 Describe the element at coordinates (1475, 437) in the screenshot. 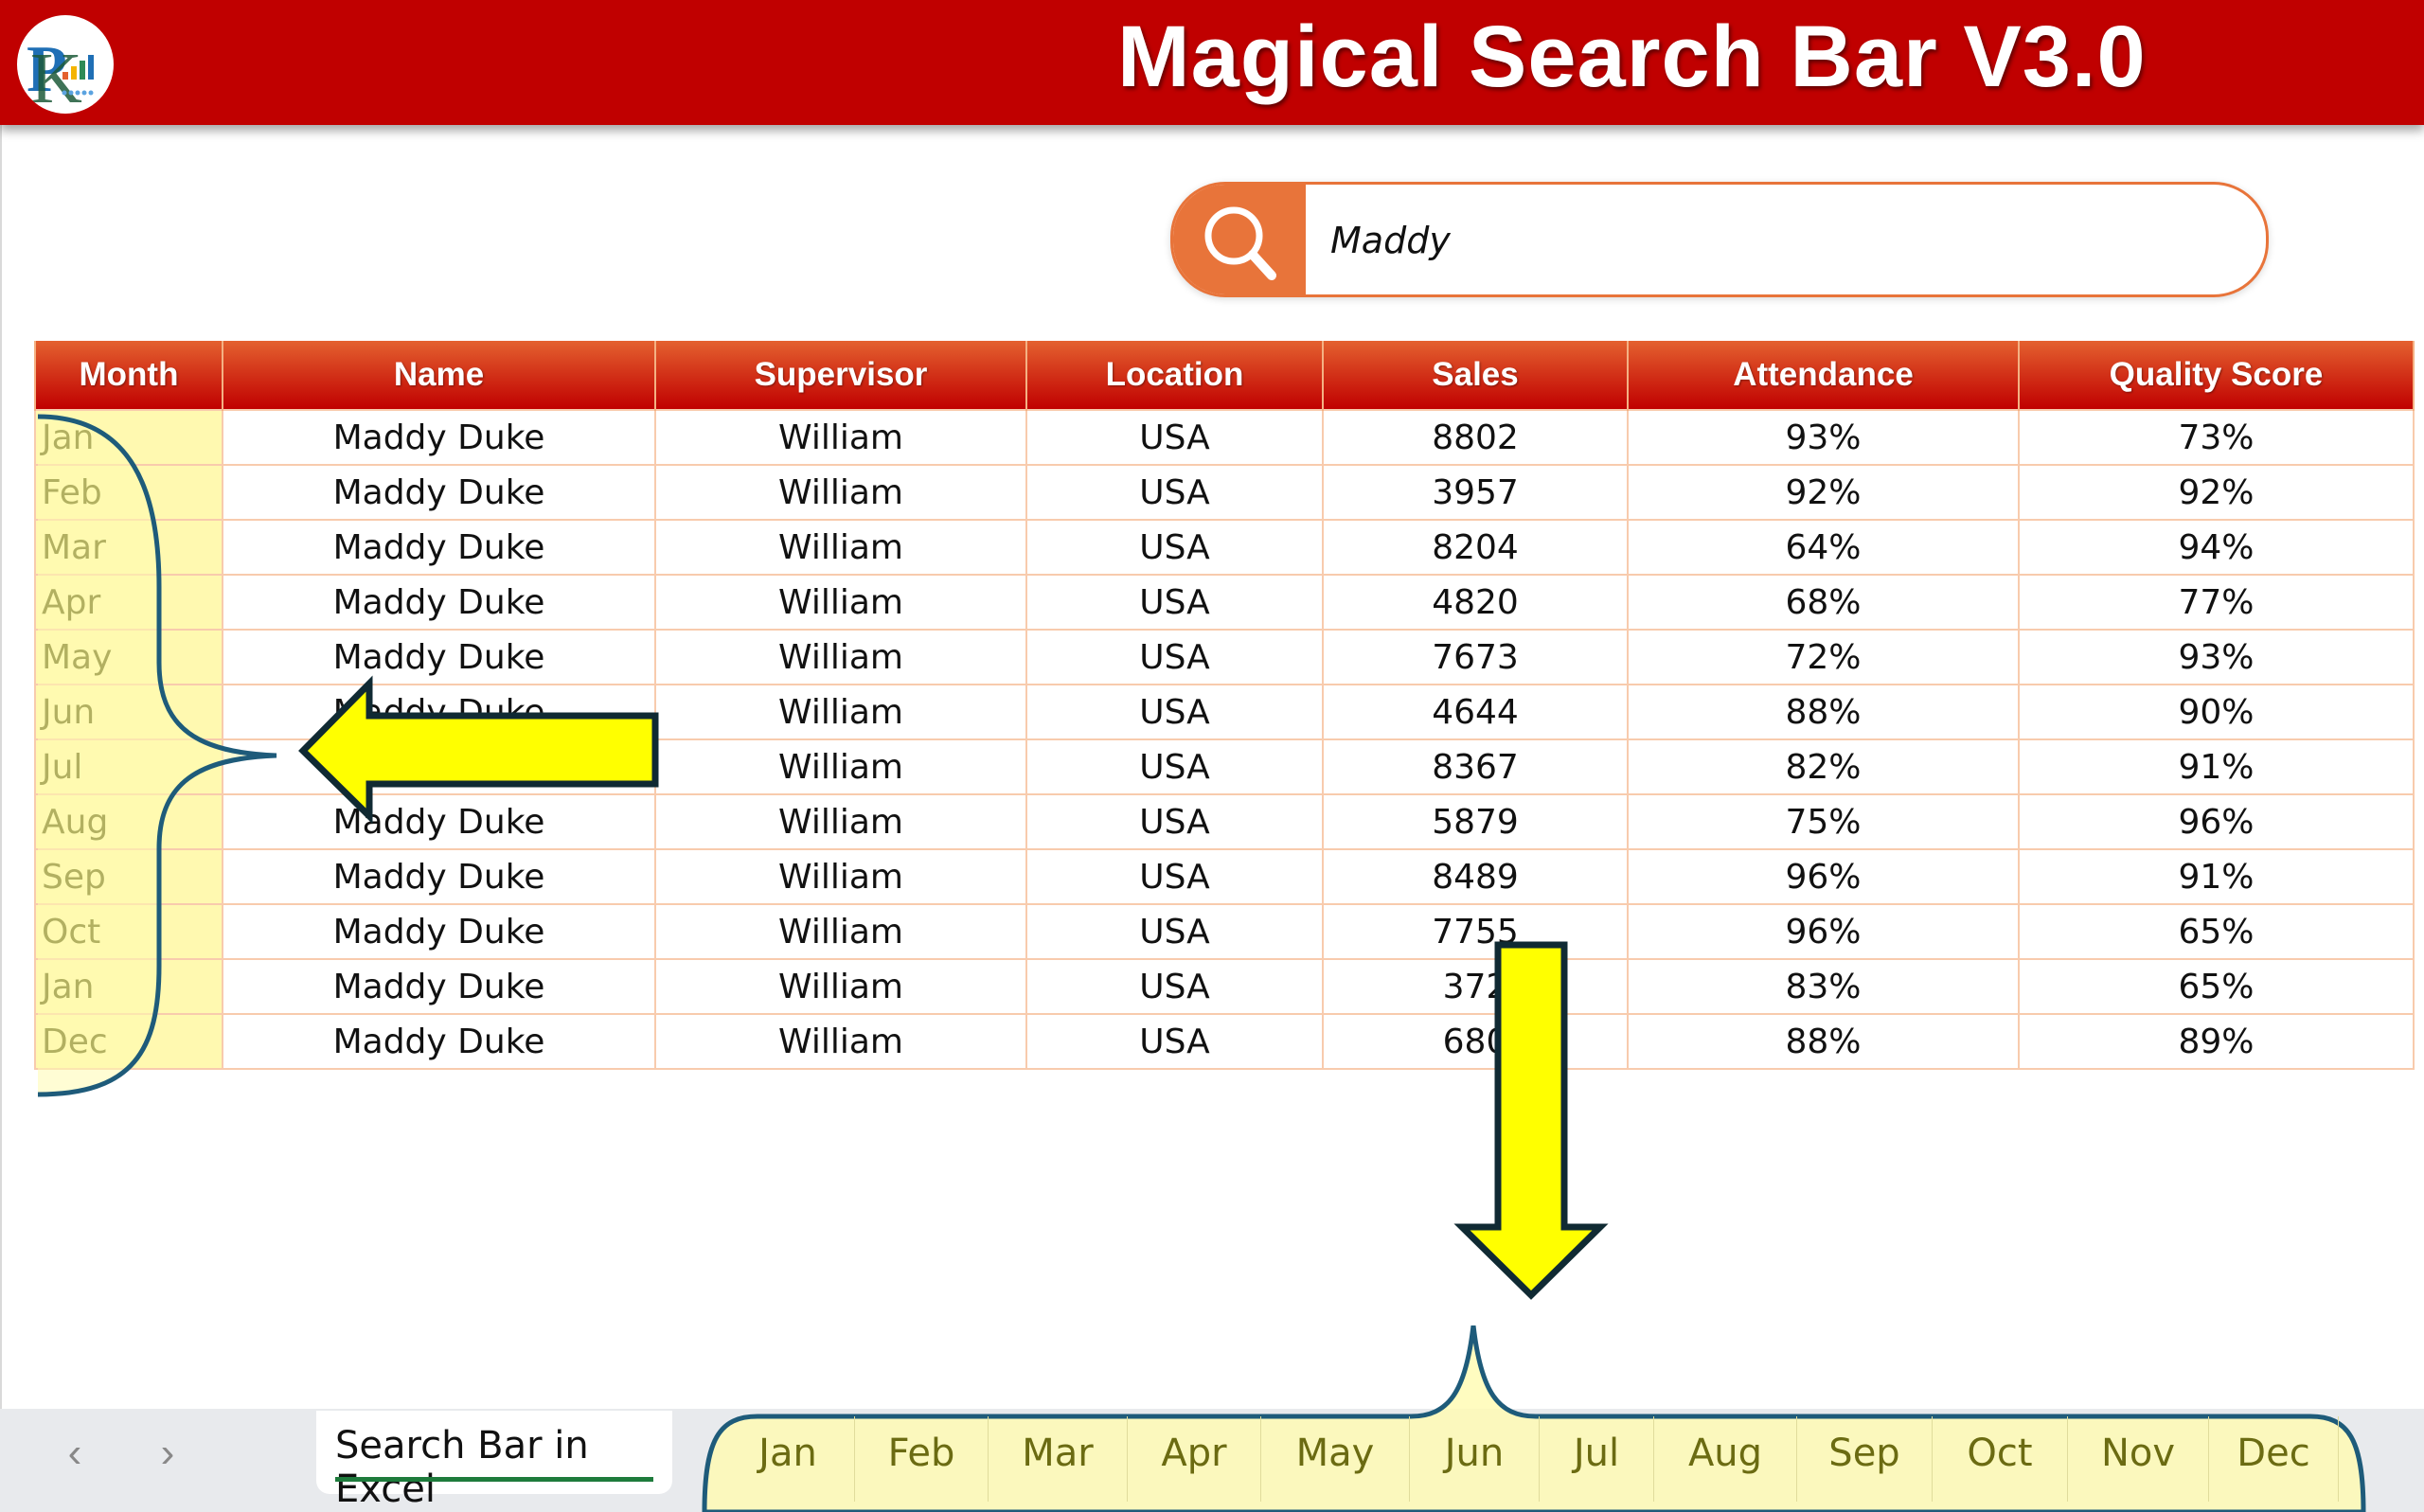

I see `cell-sales: 8802` at that location.